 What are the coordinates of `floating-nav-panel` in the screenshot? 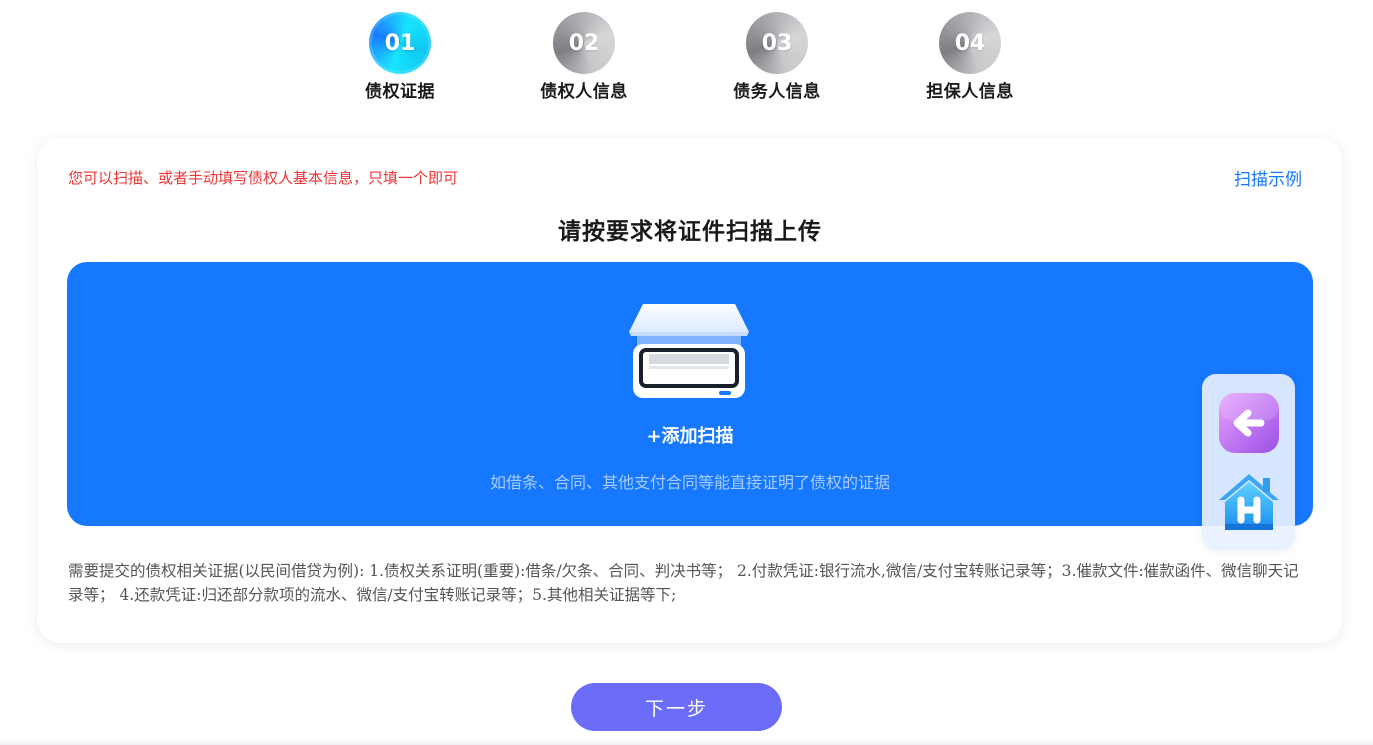 It's located at (1248, 462).